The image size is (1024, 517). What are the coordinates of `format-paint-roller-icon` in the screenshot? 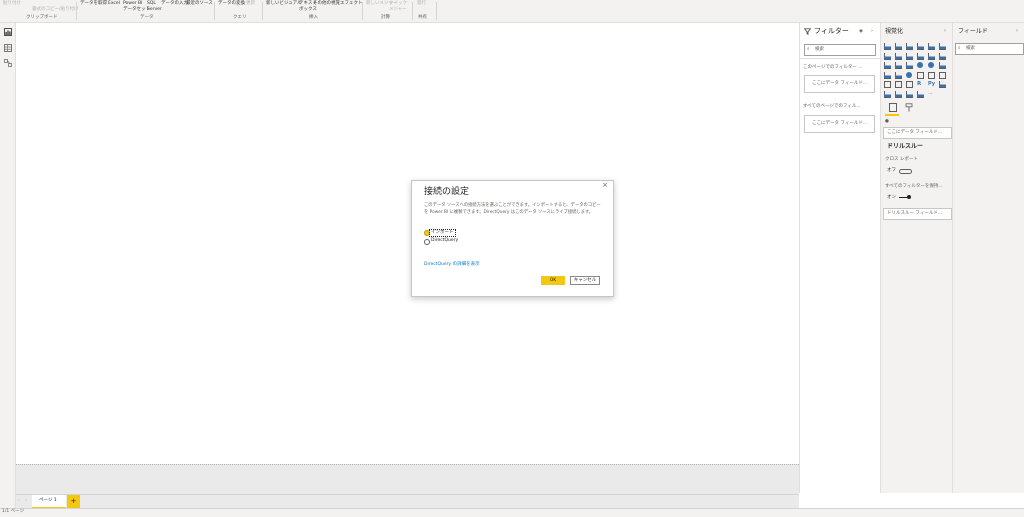 It's located at (909, 107).